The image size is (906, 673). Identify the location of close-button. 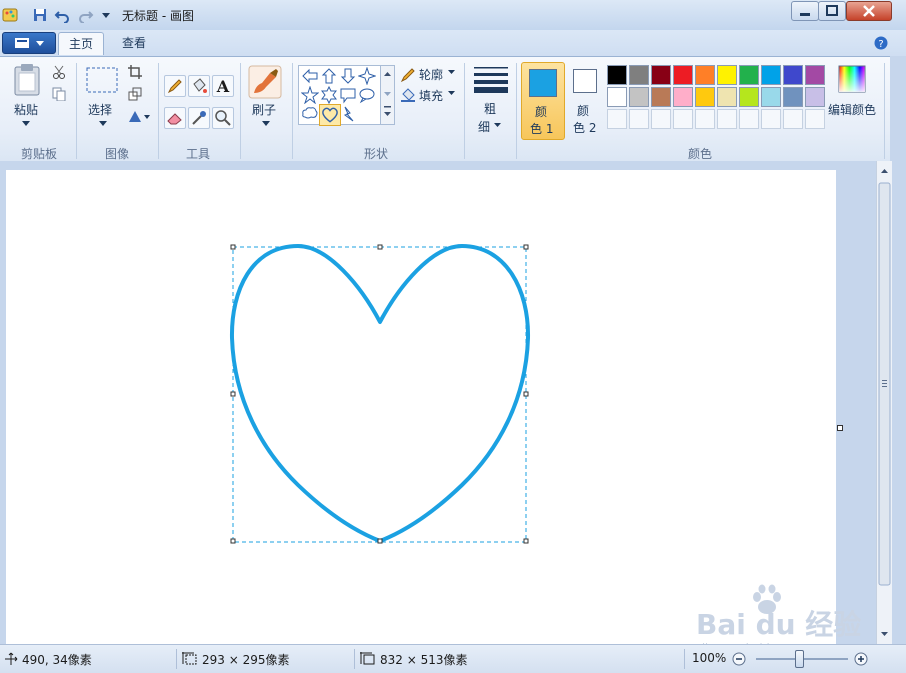
(869, 11).